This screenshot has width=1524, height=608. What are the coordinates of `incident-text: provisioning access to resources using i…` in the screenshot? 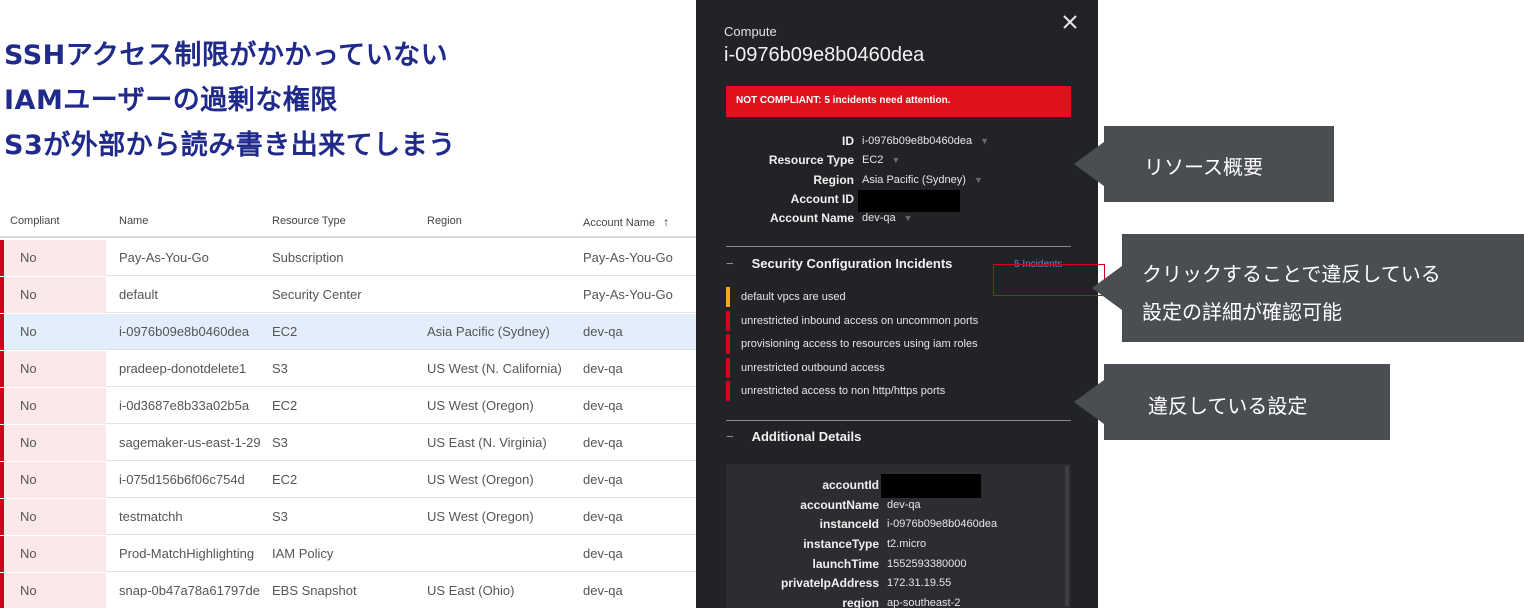 It's located at (859, 344).